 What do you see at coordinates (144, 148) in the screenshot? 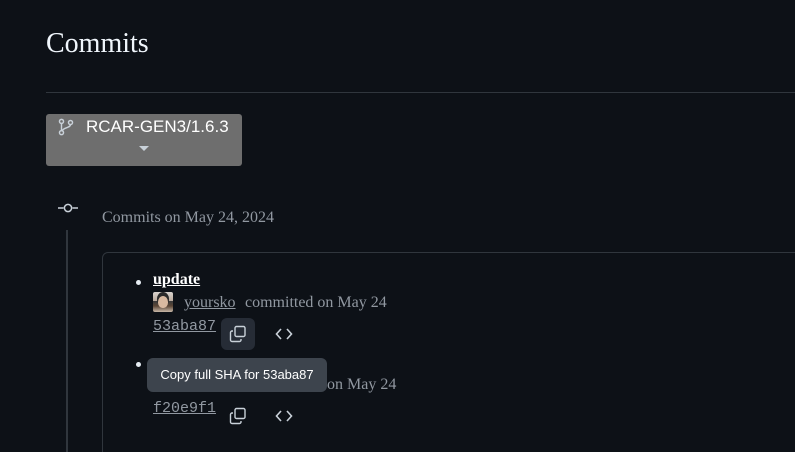
I see `caret-down-icon` at bounding box center [144, 148].